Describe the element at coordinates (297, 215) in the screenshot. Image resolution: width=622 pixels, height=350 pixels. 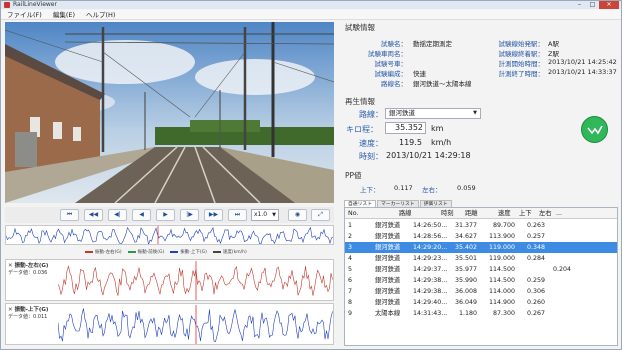
I see `camera-icon: ◉` at that location.